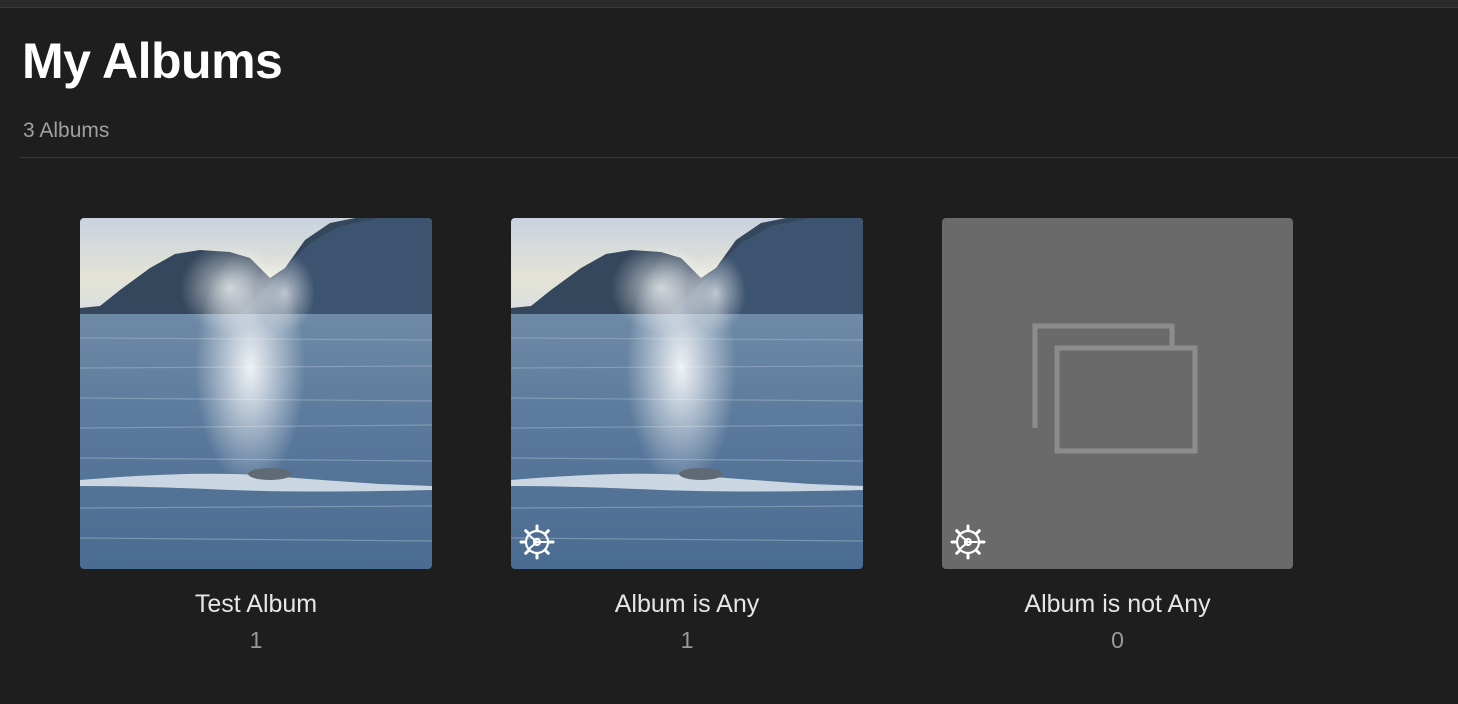 The height and width of the screenshot is (704, 1458). Describe the element at coordinates (66, 130) in the screenshot. I see `album-count: 3 Albums` at that location.